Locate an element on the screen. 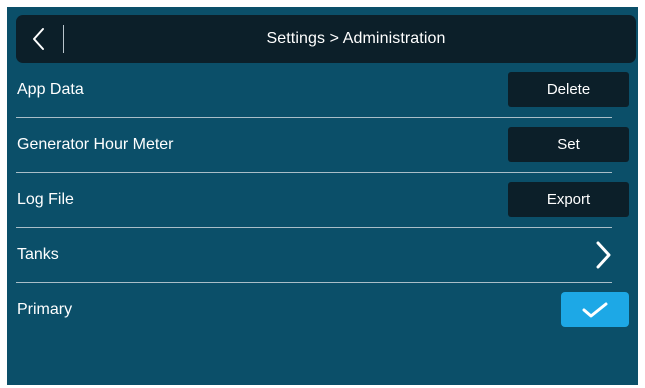 This screenshot has width=645, height=388. setting-row-tanks: Tanks is located at coordinates (314, 255).